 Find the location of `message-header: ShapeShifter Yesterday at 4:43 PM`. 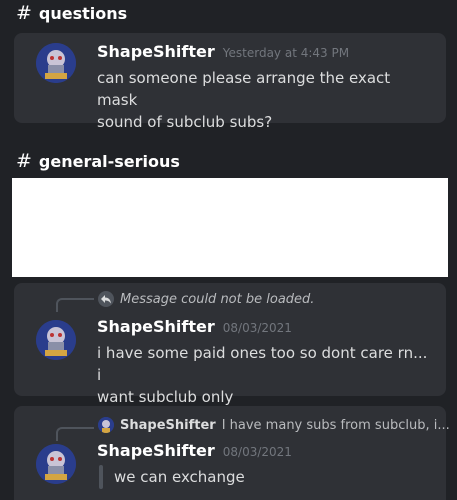

message-header: ShapeShifter Yesterday at 4:43 PM is located at coordinates (223, 51).